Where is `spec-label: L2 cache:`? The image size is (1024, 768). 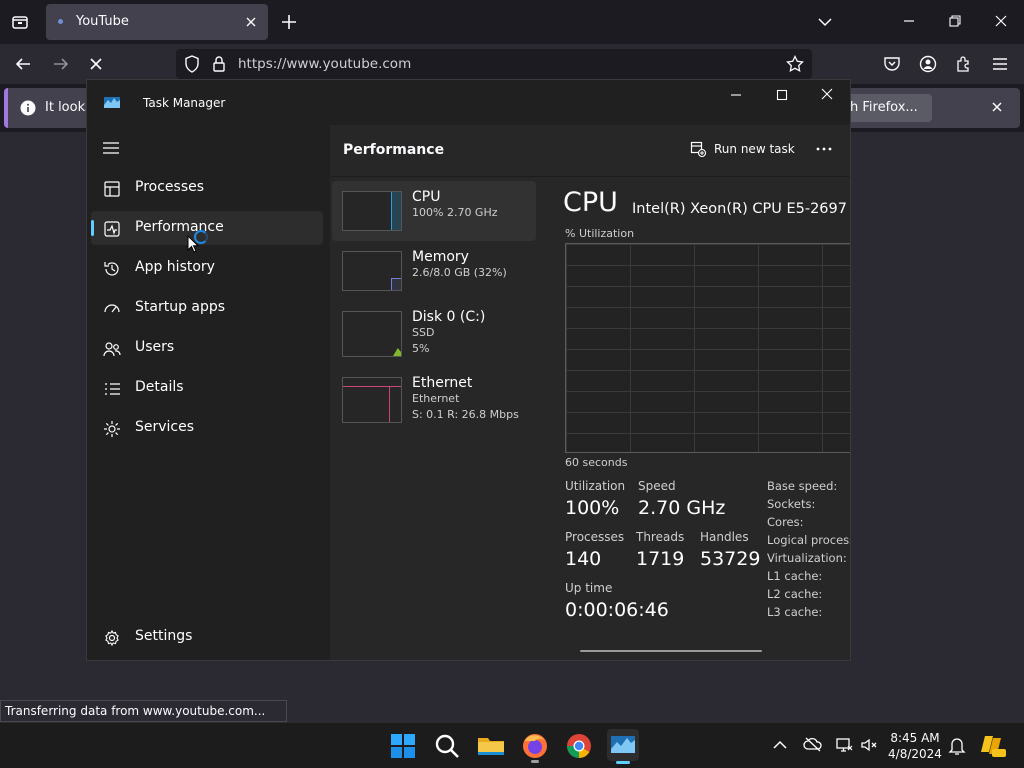
spec-label: L2 cache: is located at coordinates (795, 594).